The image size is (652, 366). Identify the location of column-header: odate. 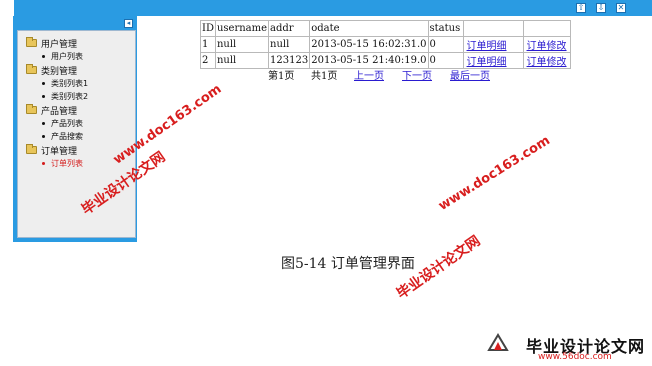
(369, 28).